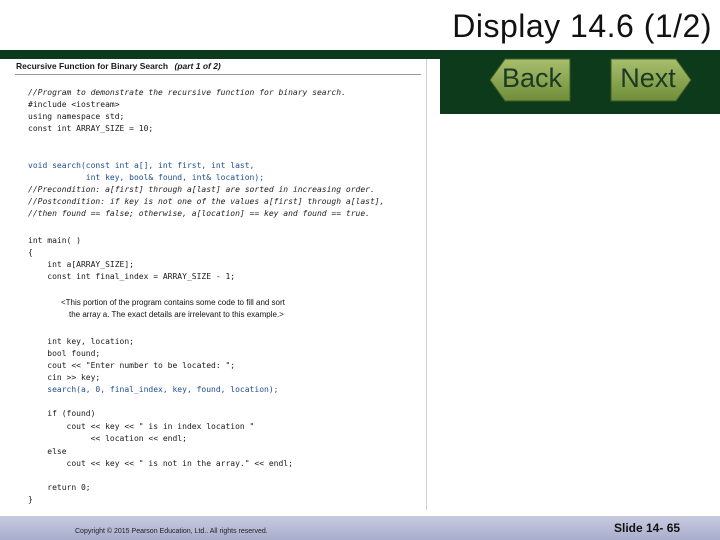 This screenshot has height=540, width=720. Describe the element at coordinates (197, 66) in the screenshot. I see `panel-heading-part: (part 1 of 2)` at that location.